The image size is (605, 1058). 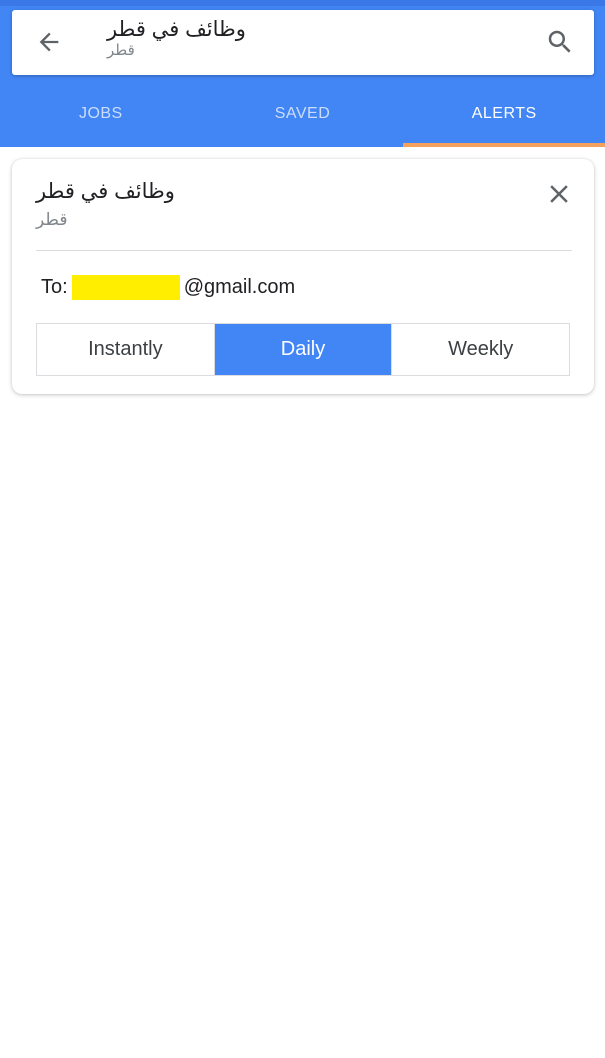 I want to click on tab-bar: JOBS SAVED ALERTS, so click(x=302, y=116).